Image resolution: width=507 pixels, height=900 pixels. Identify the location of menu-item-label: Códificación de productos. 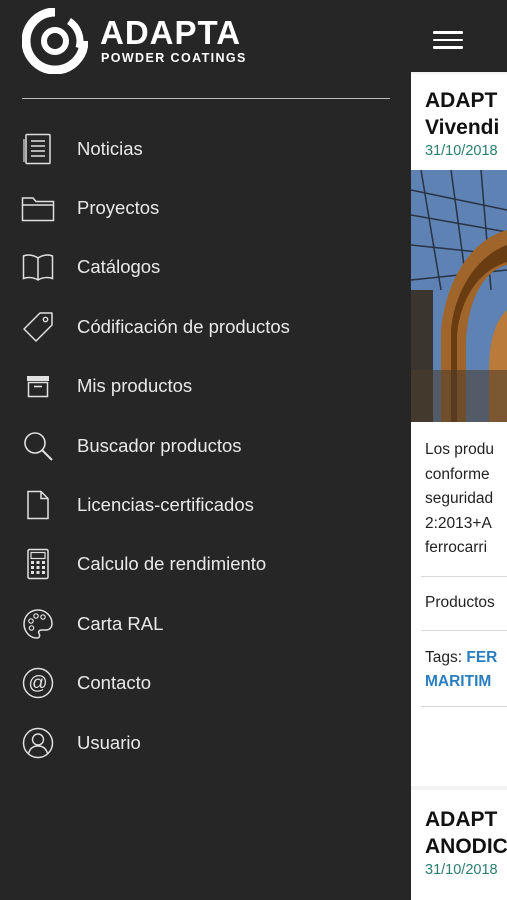
(183, 326).